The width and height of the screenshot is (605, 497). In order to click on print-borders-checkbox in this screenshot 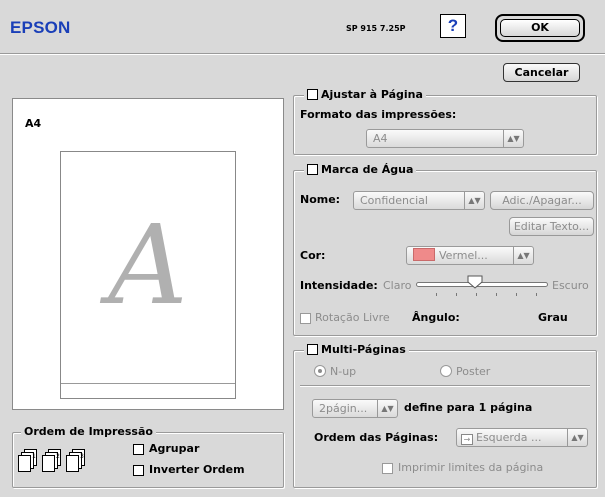, I will do `click(387, 468)`.